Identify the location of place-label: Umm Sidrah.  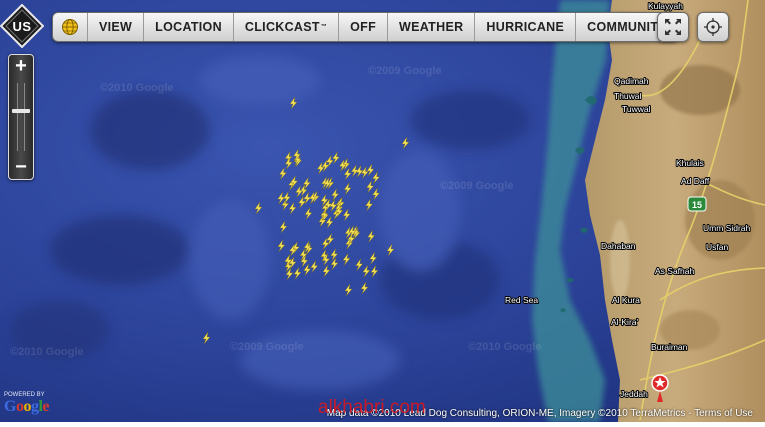
(727, 228).